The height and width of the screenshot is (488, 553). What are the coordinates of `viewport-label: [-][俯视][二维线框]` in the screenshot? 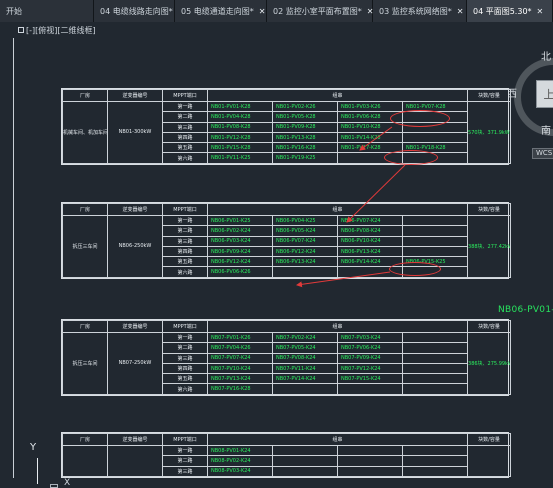 It's located at (61, 30).